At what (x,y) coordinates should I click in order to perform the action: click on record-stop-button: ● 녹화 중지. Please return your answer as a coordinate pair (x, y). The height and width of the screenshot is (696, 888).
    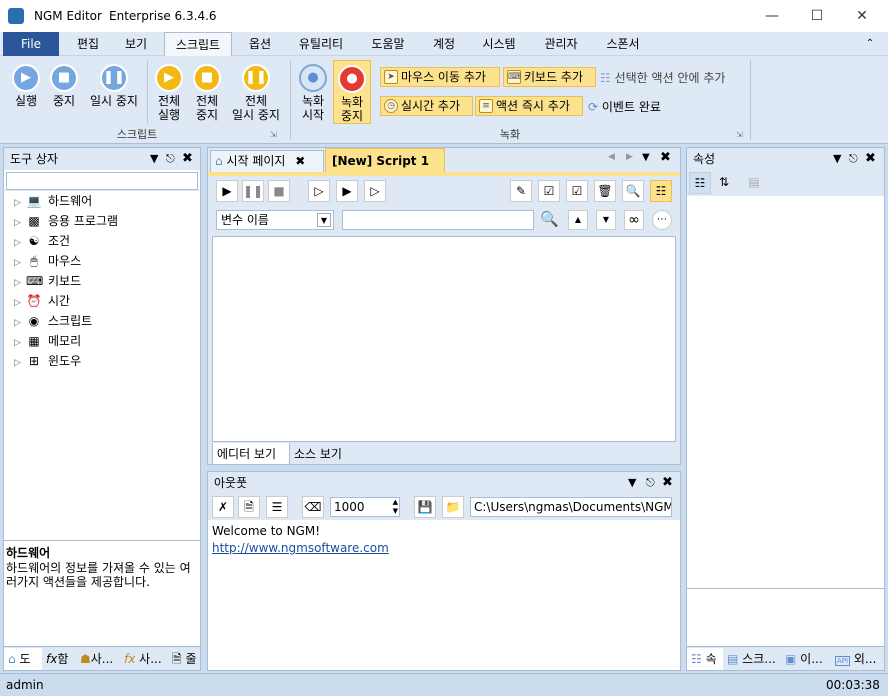
    Looking at the image, I should click on (352, 92).